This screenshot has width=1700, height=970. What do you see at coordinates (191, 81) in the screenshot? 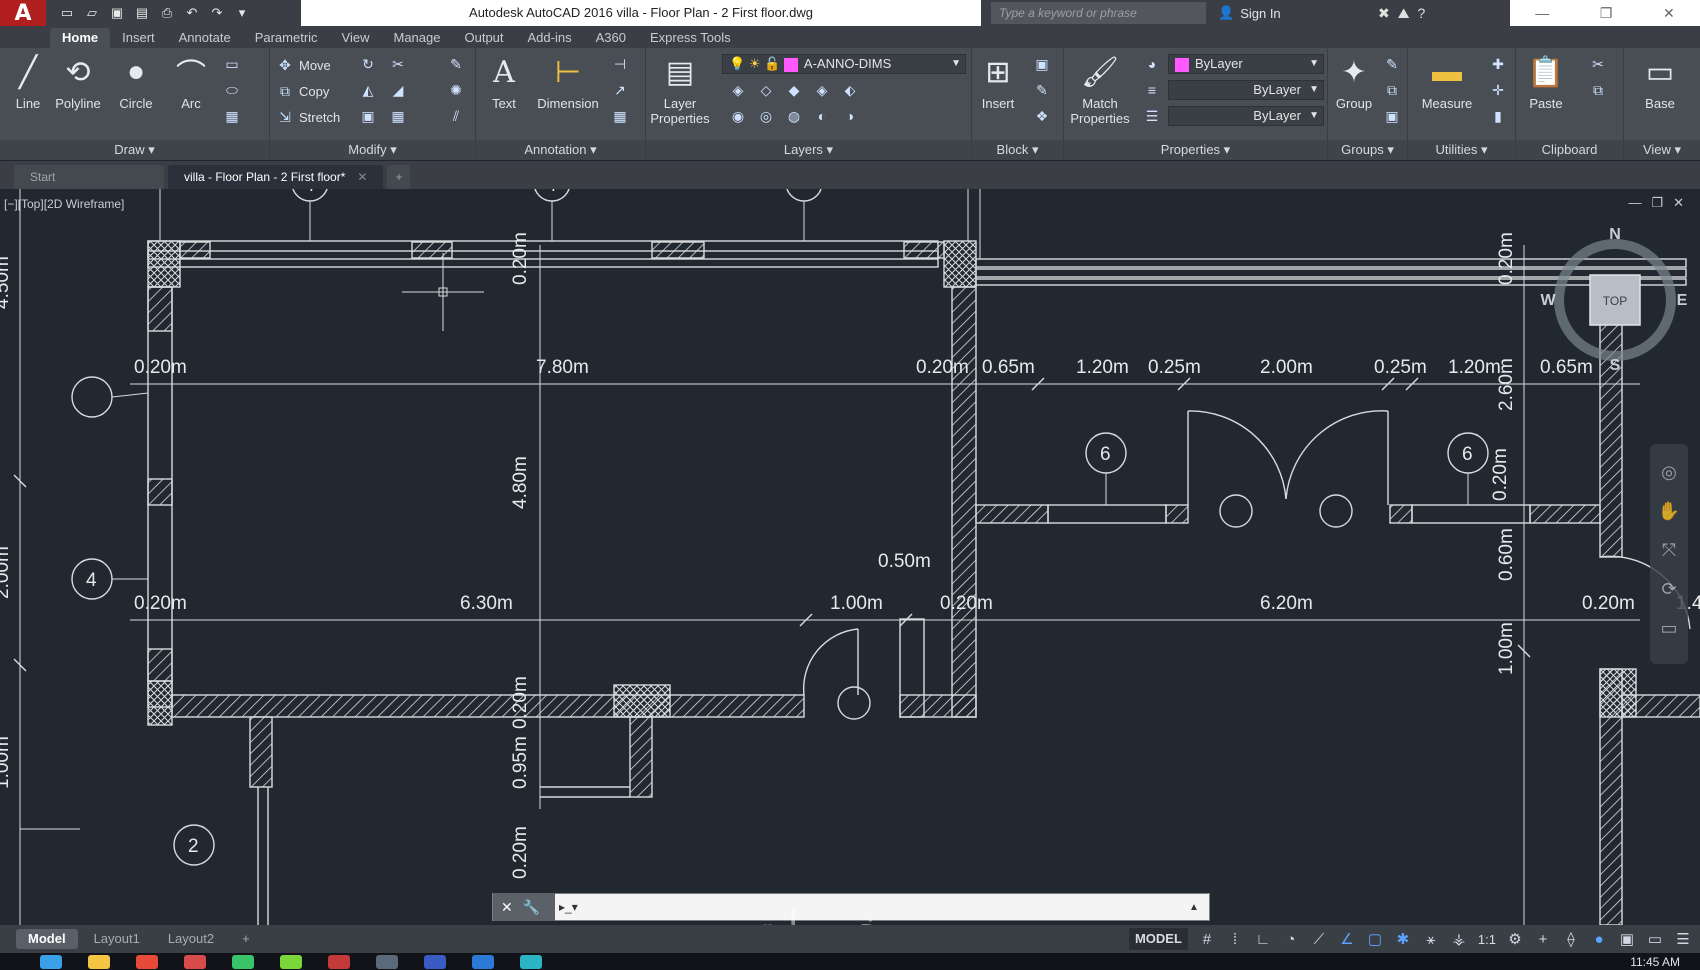
I see `arc-tool: ⌒ Arc` at bounding box center [191, 81].